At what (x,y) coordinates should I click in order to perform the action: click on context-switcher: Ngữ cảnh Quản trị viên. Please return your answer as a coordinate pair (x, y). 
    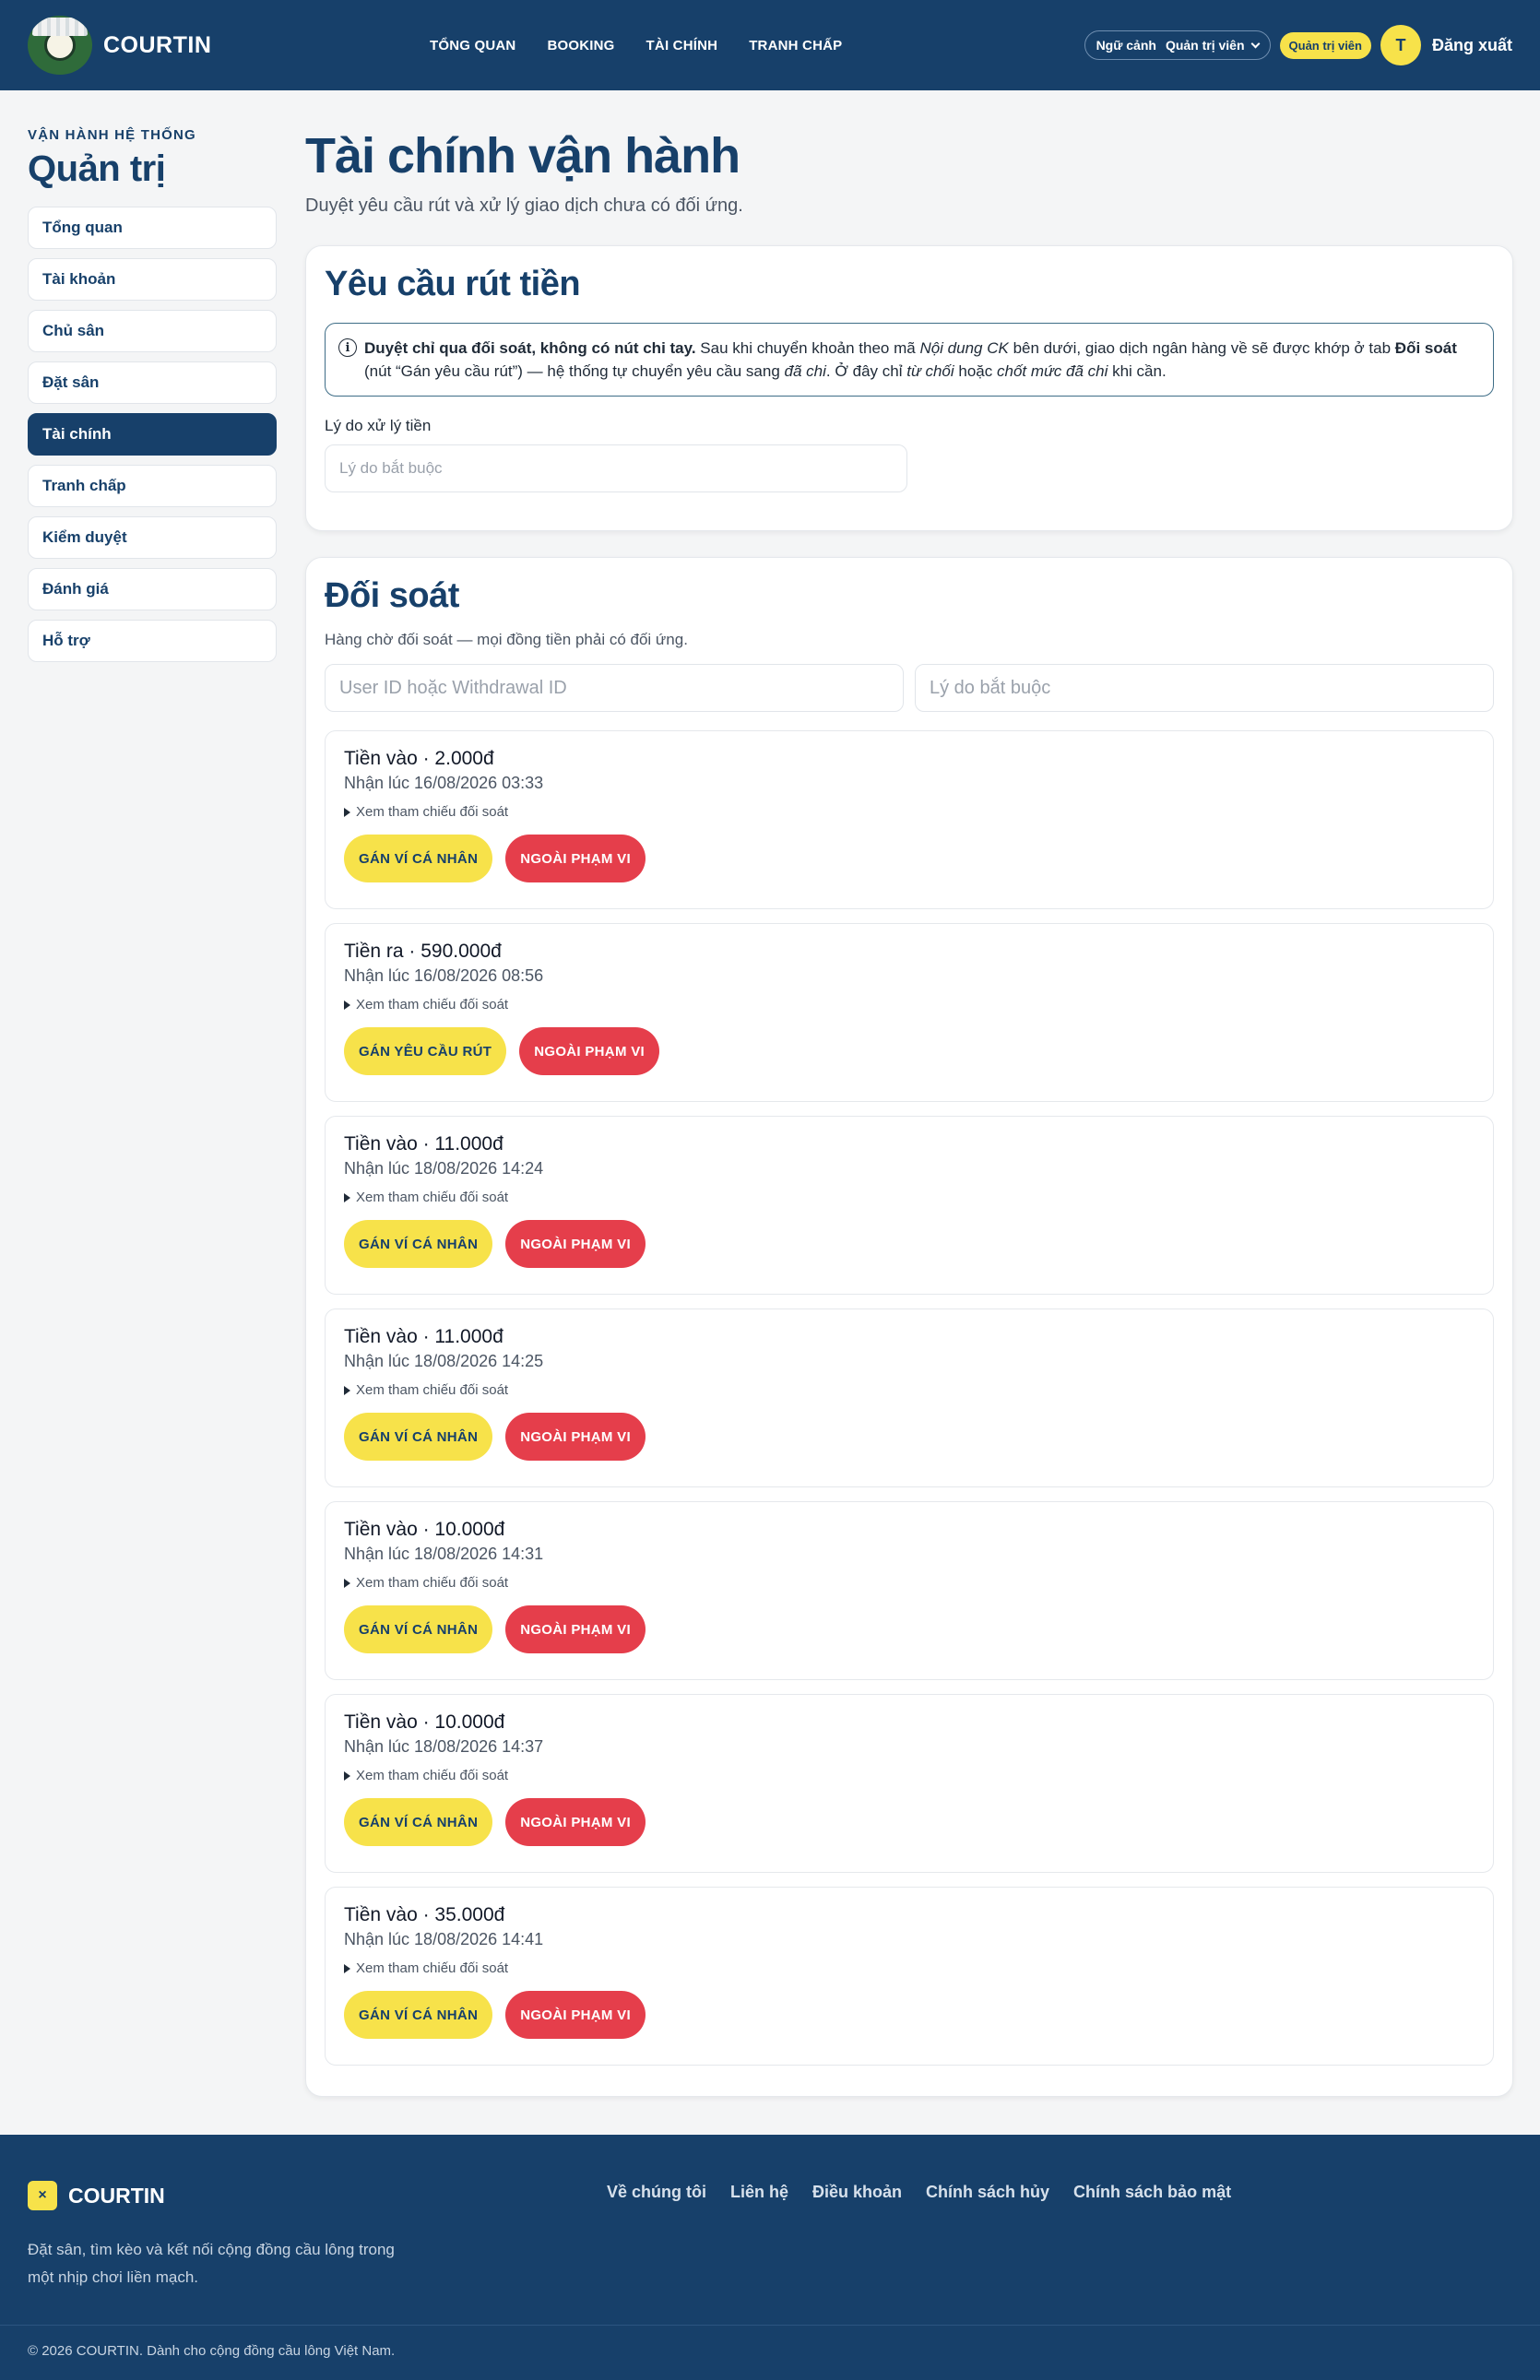
    Looking at the image, I should click on (1178, 45).